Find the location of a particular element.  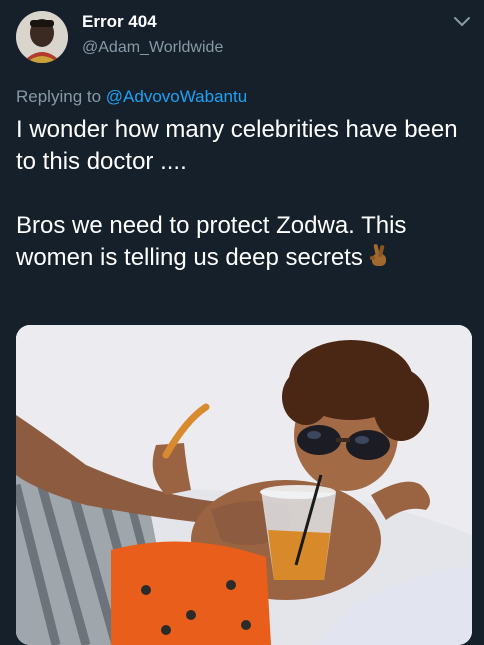

chevron-down-icon is located at coordinates (462, 22).